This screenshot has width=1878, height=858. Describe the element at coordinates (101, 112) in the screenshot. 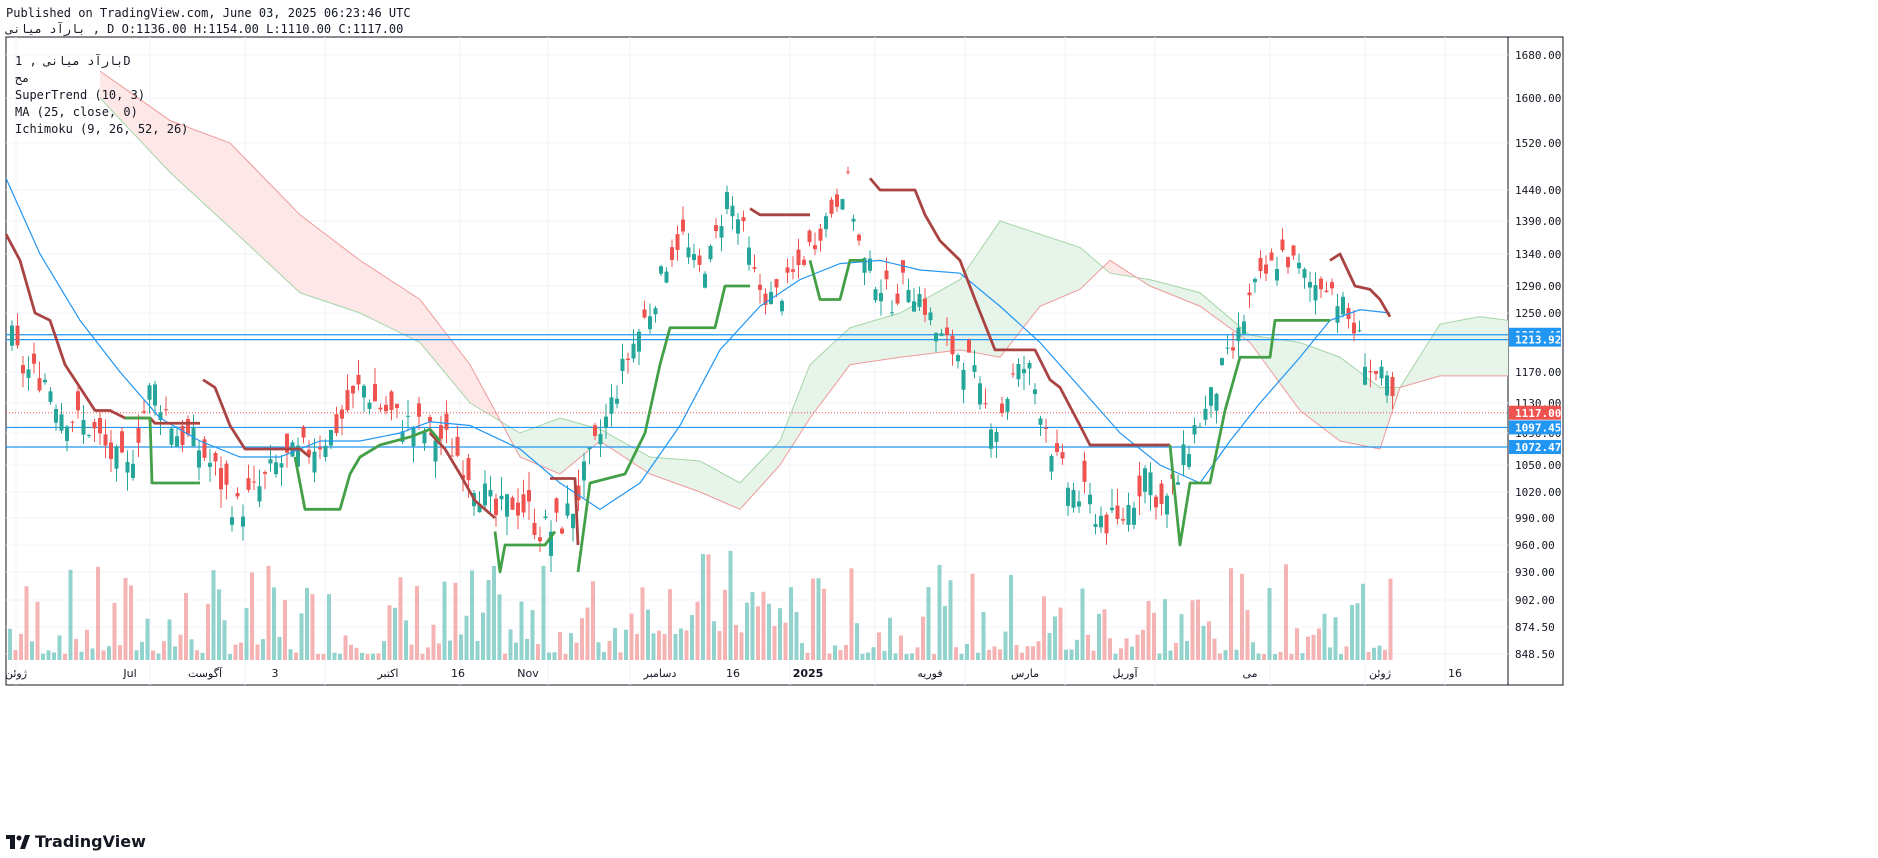

I see `legend-ma: MA (25, close, 0)` at that location.